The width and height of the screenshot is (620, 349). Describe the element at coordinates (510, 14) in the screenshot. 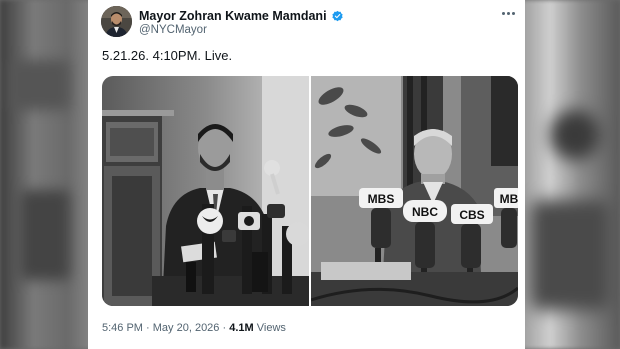

I see `more-options-icon` at that location.